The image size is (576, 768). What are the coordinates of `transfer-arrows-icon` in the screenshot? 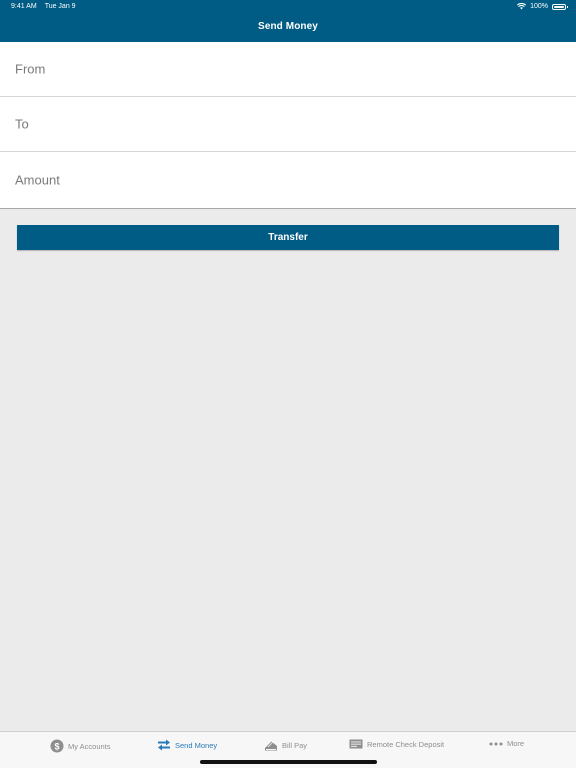 It's located at (164, 745).